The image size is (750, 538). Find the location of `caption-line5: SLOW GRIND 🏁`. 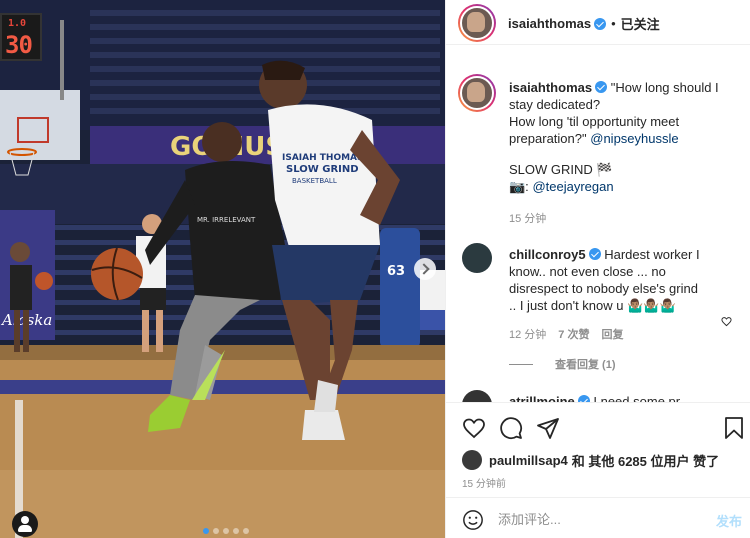

caption-line5: SLOW GRIND 🏁 is located at coordinates (561, 169).